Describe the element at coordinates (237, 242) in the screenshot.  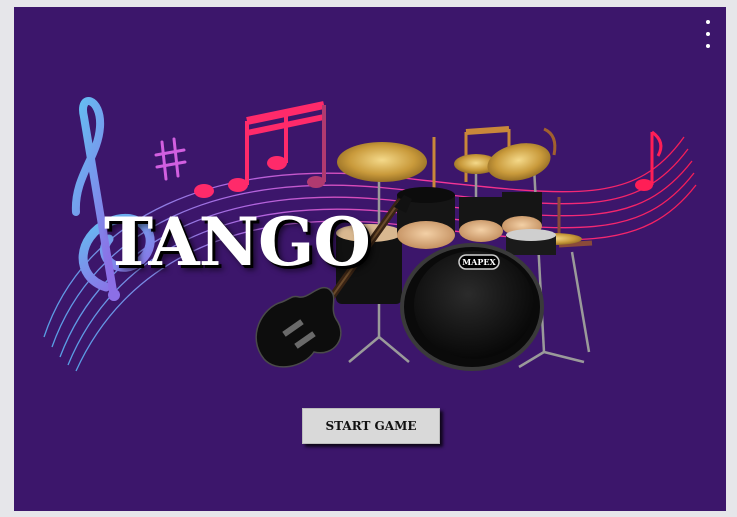
I see `game-title: TANGO` at that location.